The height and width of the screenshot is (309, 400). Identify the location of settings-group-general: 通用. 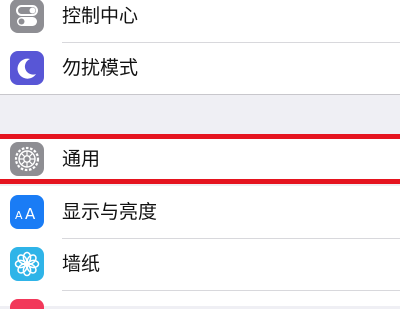
(200, 159).